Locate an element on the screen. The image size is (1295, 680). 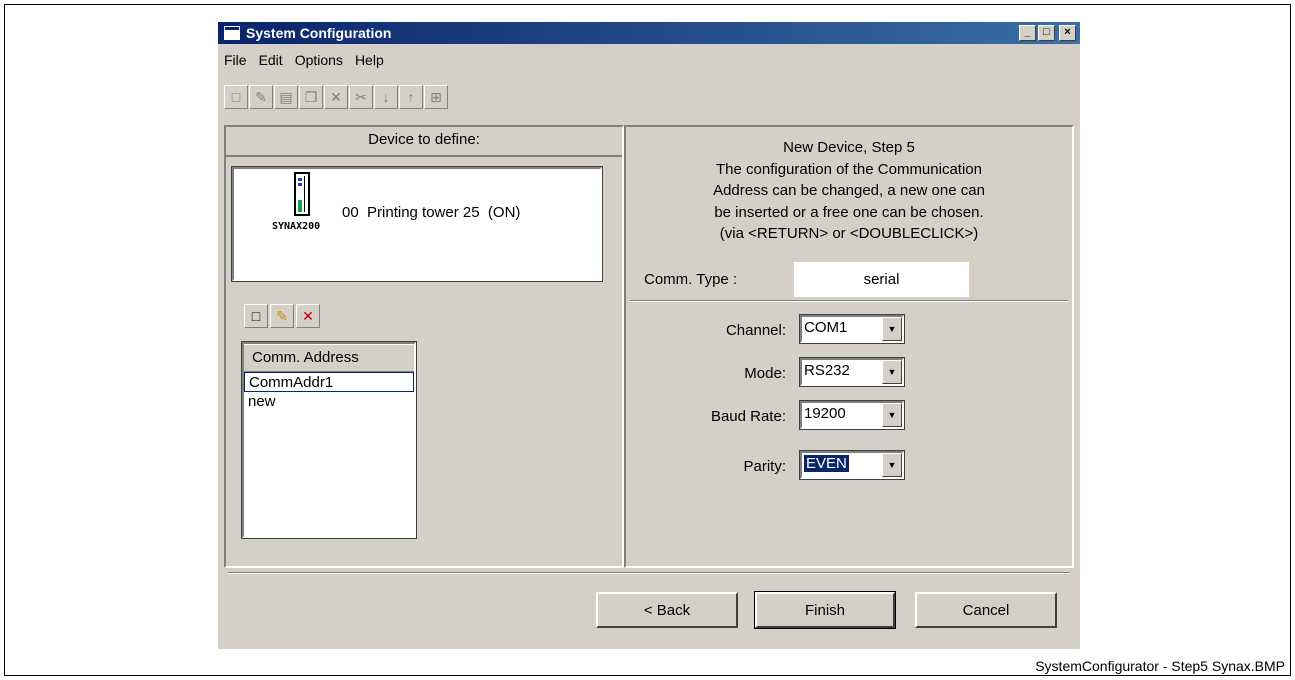
paste-icon: ▤ is located at coordinates (286, 97).